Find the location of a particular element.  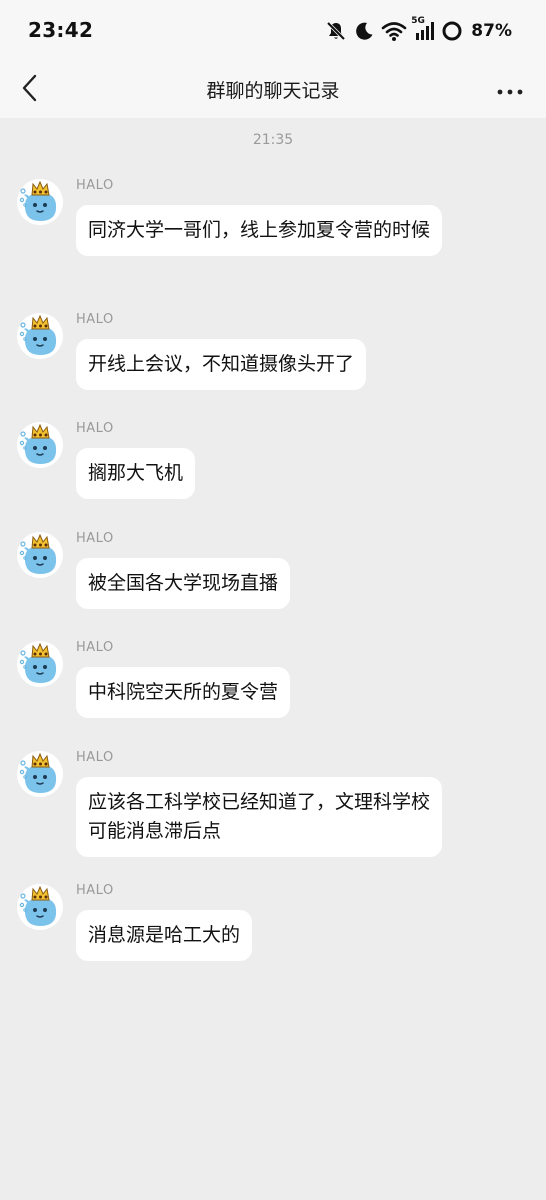

message-bubble: 被全国各大学现场直播 is located at coordinates (183, 583).